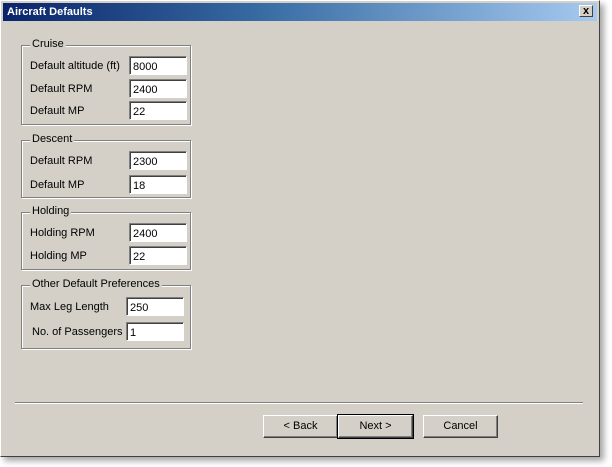 This screenshot has width=612, height=467. What do you see at coordinates (158, 184) in the screenshot?
I see `descent-mp-input` at bounding box center [158, 184].